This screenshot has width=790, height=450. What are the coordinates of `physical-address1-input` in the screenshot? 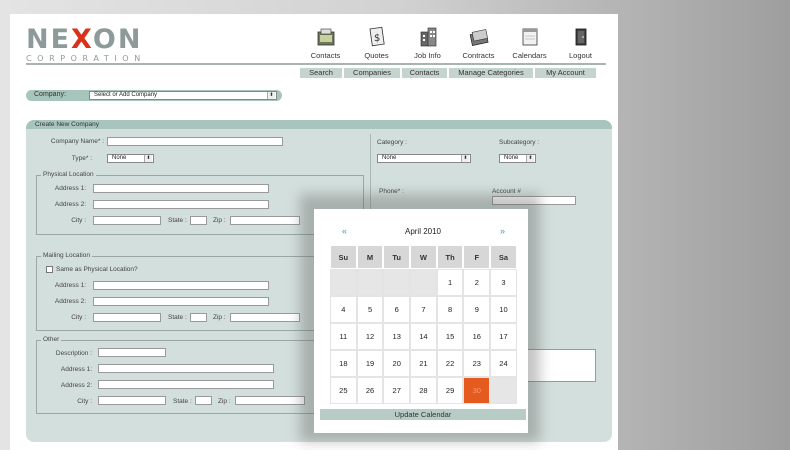 It's located at (181, 188).